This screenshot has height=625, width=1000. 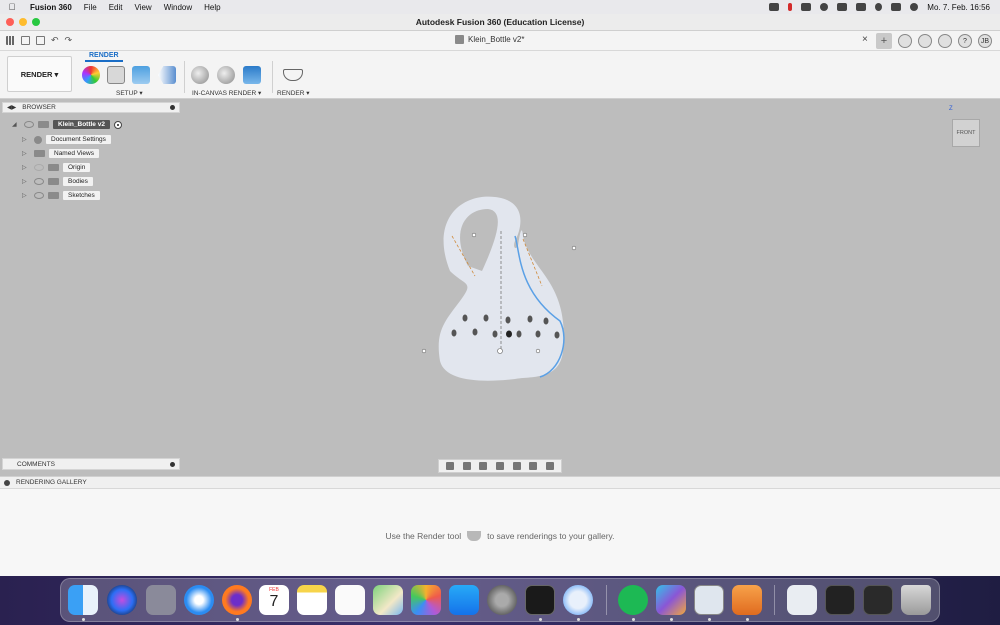 I want to click on fusion-360-icon, so click(x=747, y=600).